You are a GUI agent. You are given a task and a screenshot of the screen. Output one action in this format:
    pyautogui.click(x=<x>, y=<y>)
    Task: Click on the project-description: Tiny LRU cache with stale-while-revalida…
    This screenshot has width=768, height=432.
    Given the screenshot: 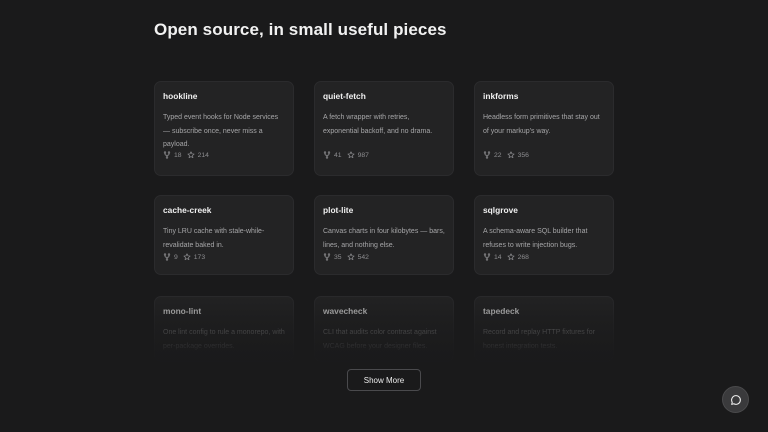 What is the action you would take?
    pyautogui.click(x=214, y=238)
    